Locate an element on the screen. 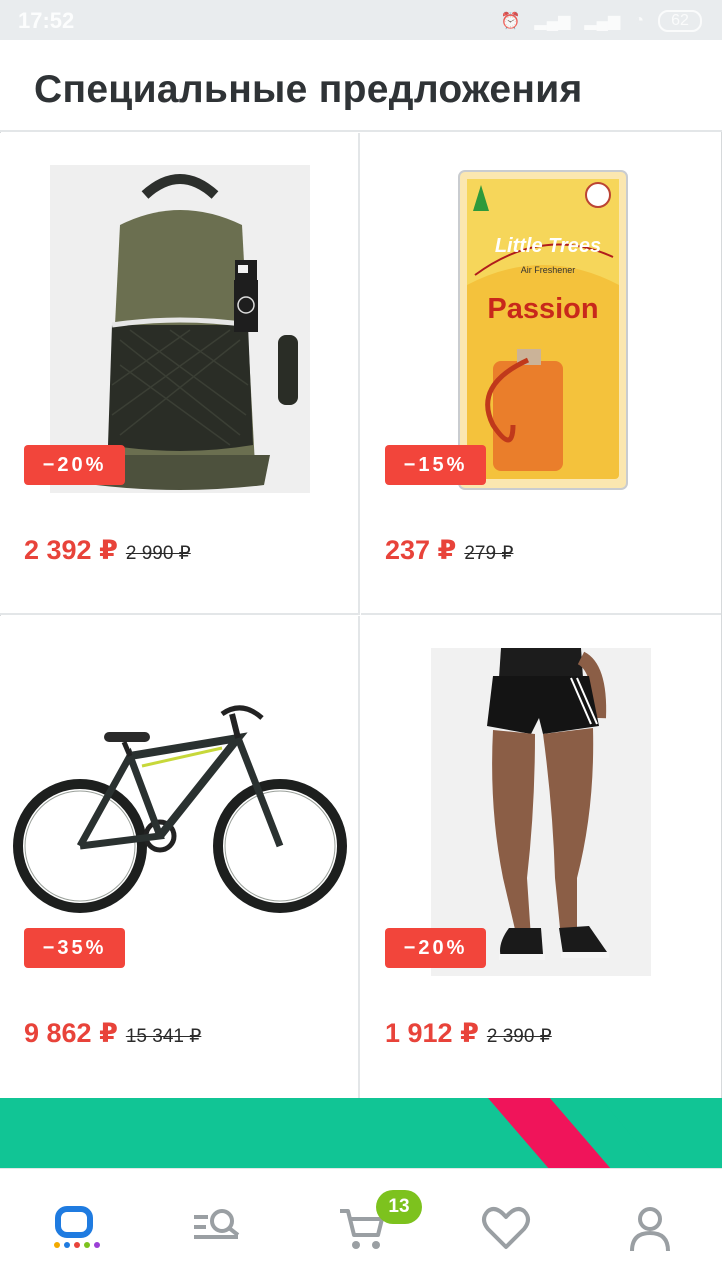 Image resolution: width=722 pixels, height=1282 pixels. status-icons: ⏰ ▂▄▆ ▂▄▆ ◔ 62 is located at coordinates (601, 21).